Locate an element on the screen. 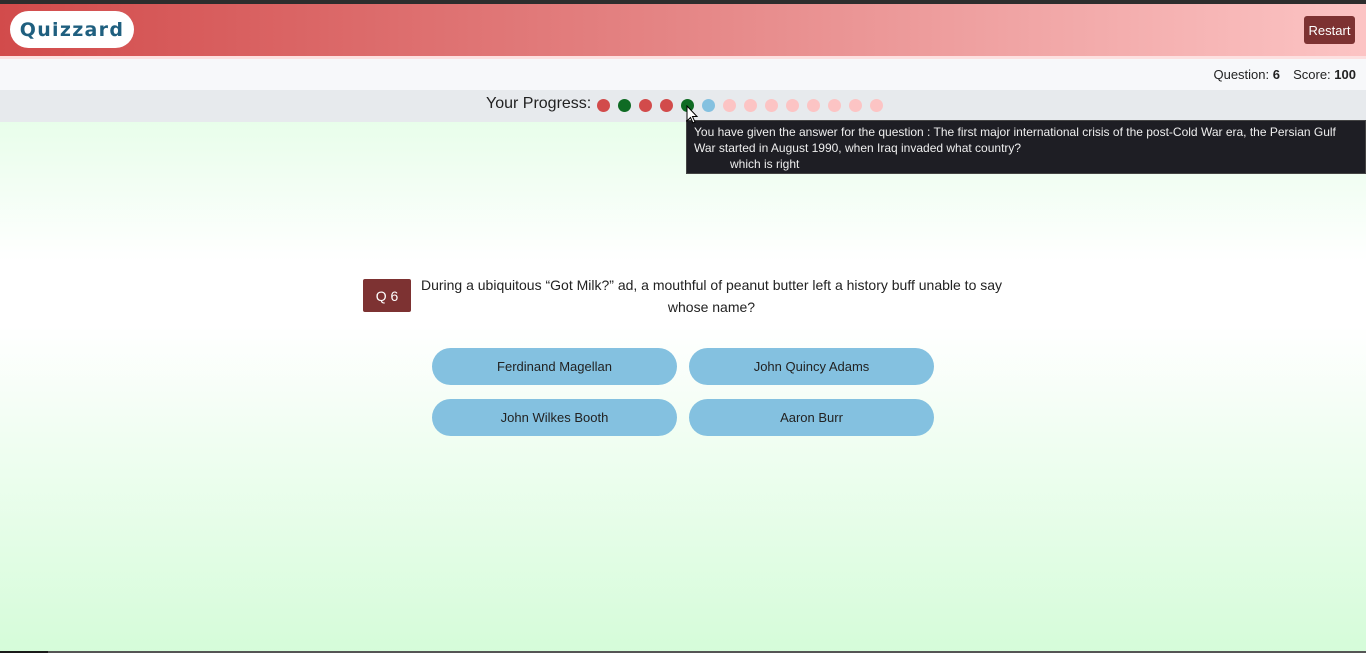  brand-logo: Quizzard is located at coordinates (72, 29).